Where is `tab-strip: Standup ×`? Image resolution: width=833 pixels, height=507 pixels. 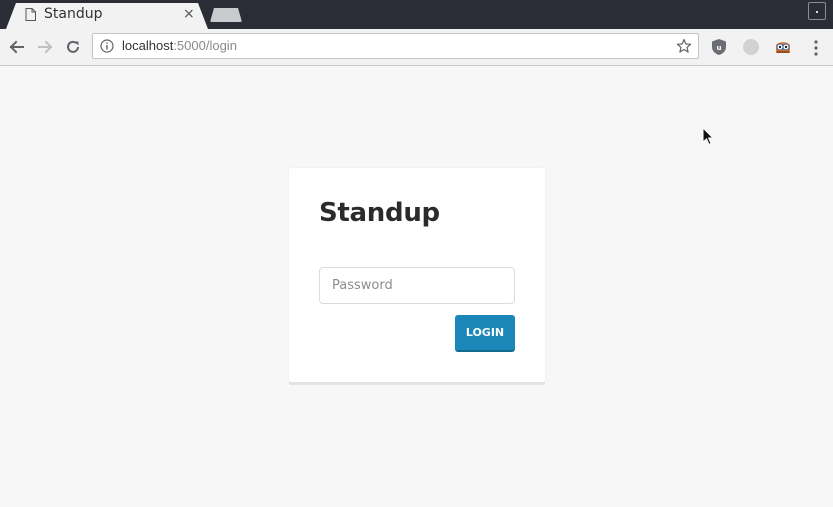
tab-strip: Standup × is located at coordinates (416, 14).